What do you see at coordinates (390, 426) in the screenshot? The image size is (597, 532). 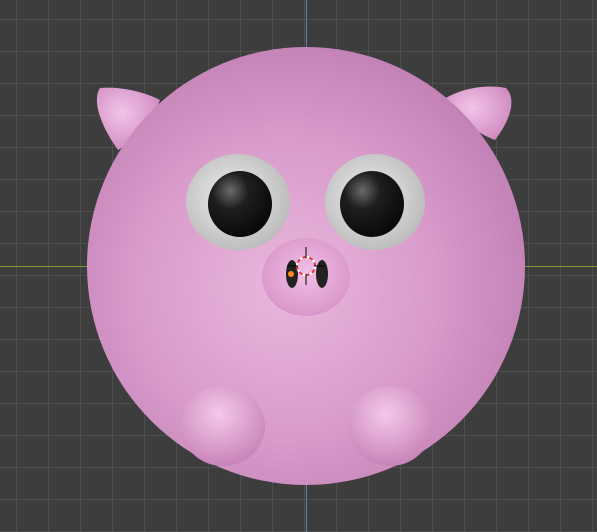 I see `right-foot` at bounding box center [390, 426].